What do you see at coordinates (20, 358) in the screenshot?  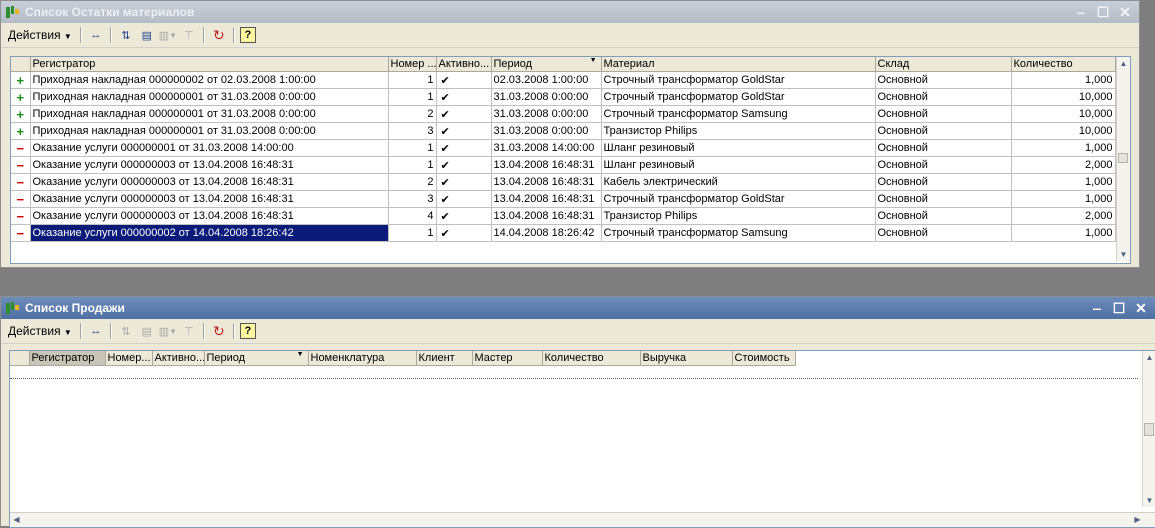 I see `column-header-mark` at bounding box center [20, 358].